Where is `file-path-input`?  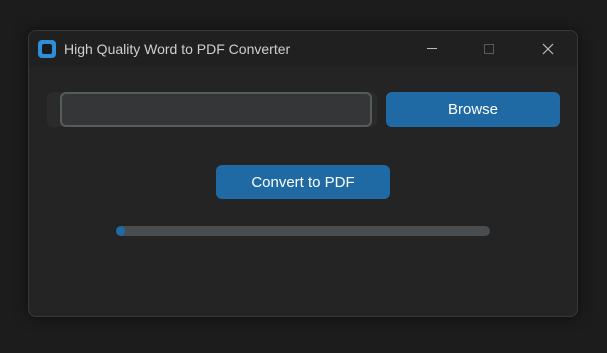
file-path-input is located at coordinates (216, 109).